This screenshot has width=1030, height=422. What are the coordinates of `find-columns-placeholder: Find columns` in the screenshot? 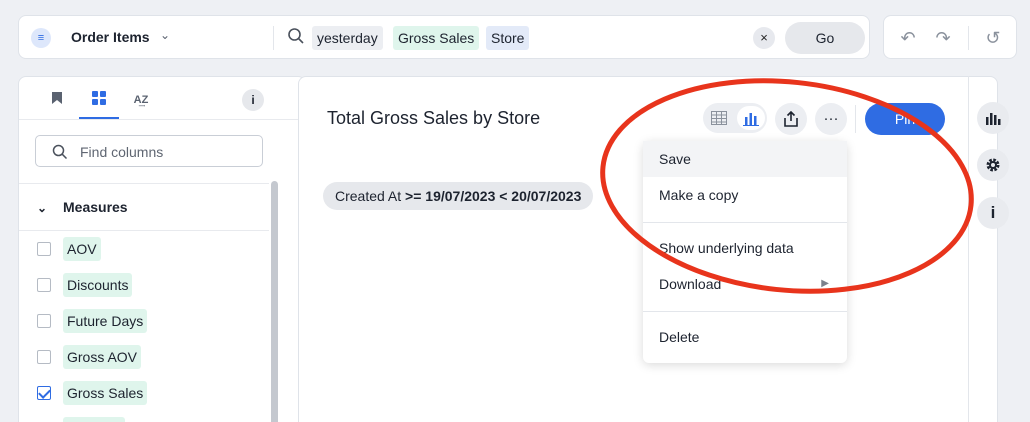 It's located at (122, 152).